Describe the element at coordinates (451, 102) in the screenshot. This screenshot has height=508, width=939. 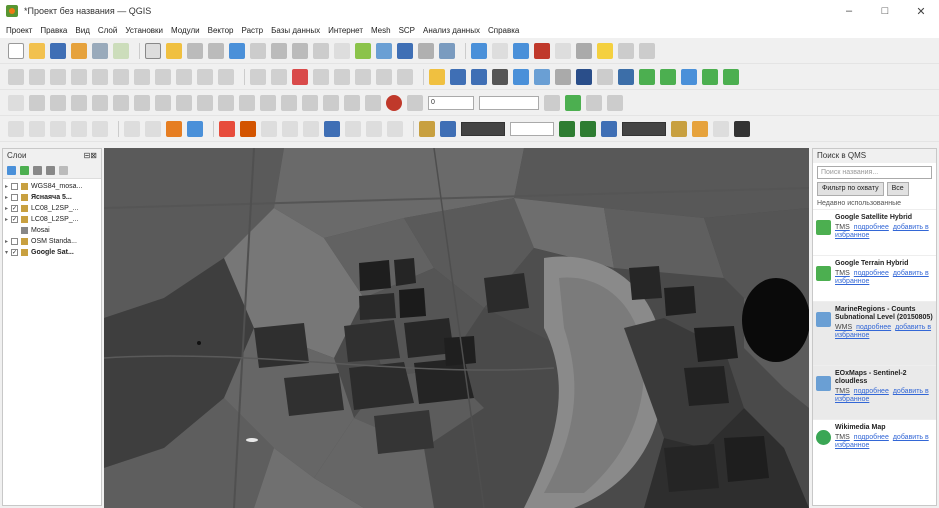
I see `band-set-input: 0` at that location.